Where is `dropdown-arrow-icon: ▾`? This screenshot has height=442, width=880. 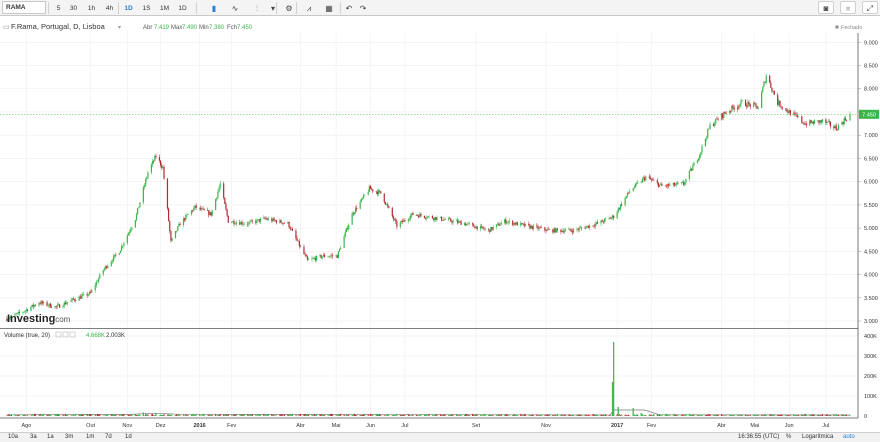
dropdown-arrow-icon: ▾ is located at coordinates (273, 7).